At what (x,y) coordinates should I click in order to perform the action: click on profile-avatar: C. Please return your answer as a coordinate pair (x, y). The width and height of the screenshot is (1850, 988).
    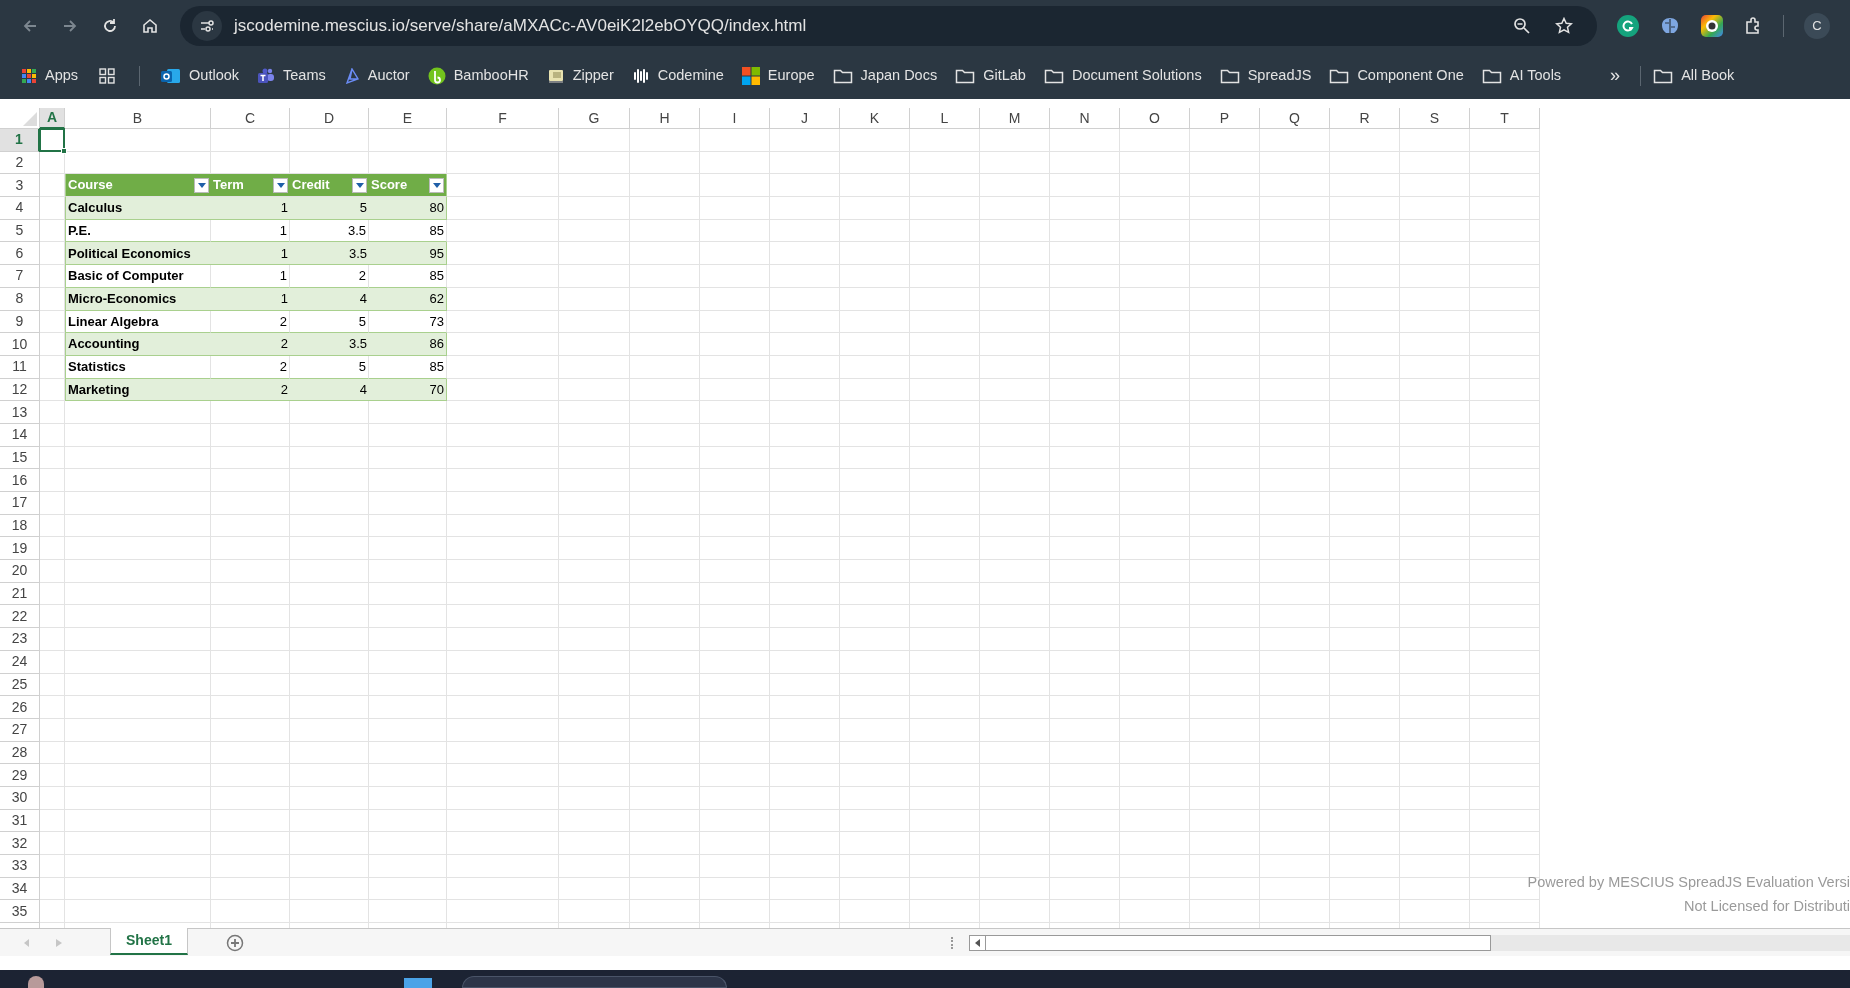
    Looking at the image, I should click on (1817, 26).